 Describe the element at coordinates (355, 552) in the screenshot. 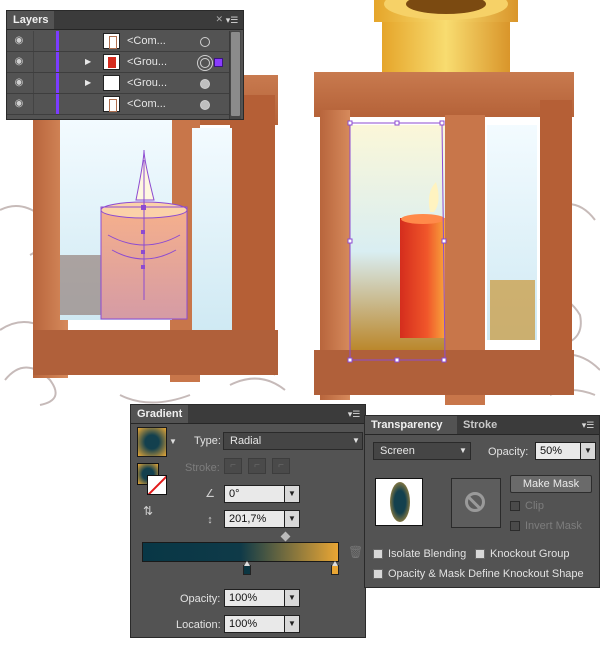

I see `delete-stop-icon: 🗑` at that location.